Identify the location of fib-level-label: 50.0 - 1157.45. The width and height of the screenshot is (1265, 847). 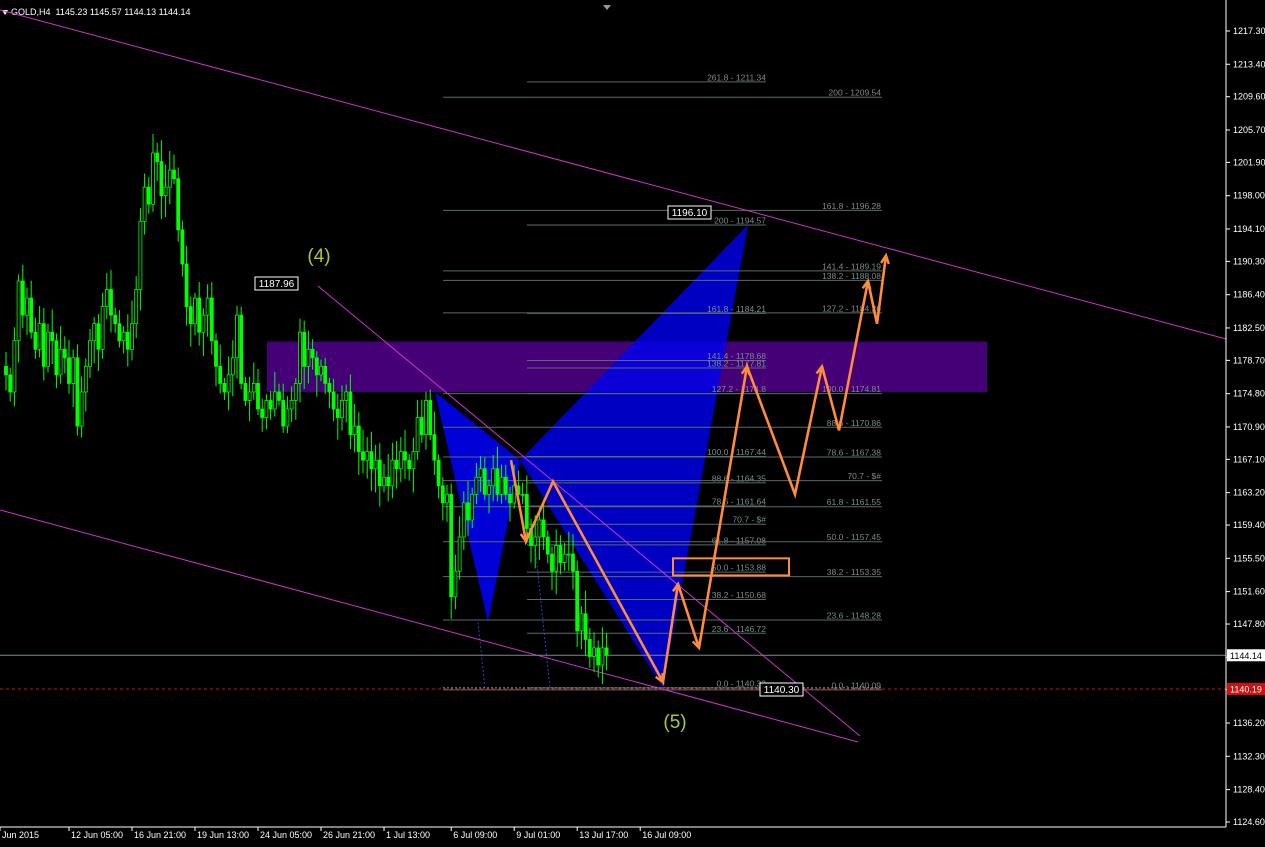
(854, 537).